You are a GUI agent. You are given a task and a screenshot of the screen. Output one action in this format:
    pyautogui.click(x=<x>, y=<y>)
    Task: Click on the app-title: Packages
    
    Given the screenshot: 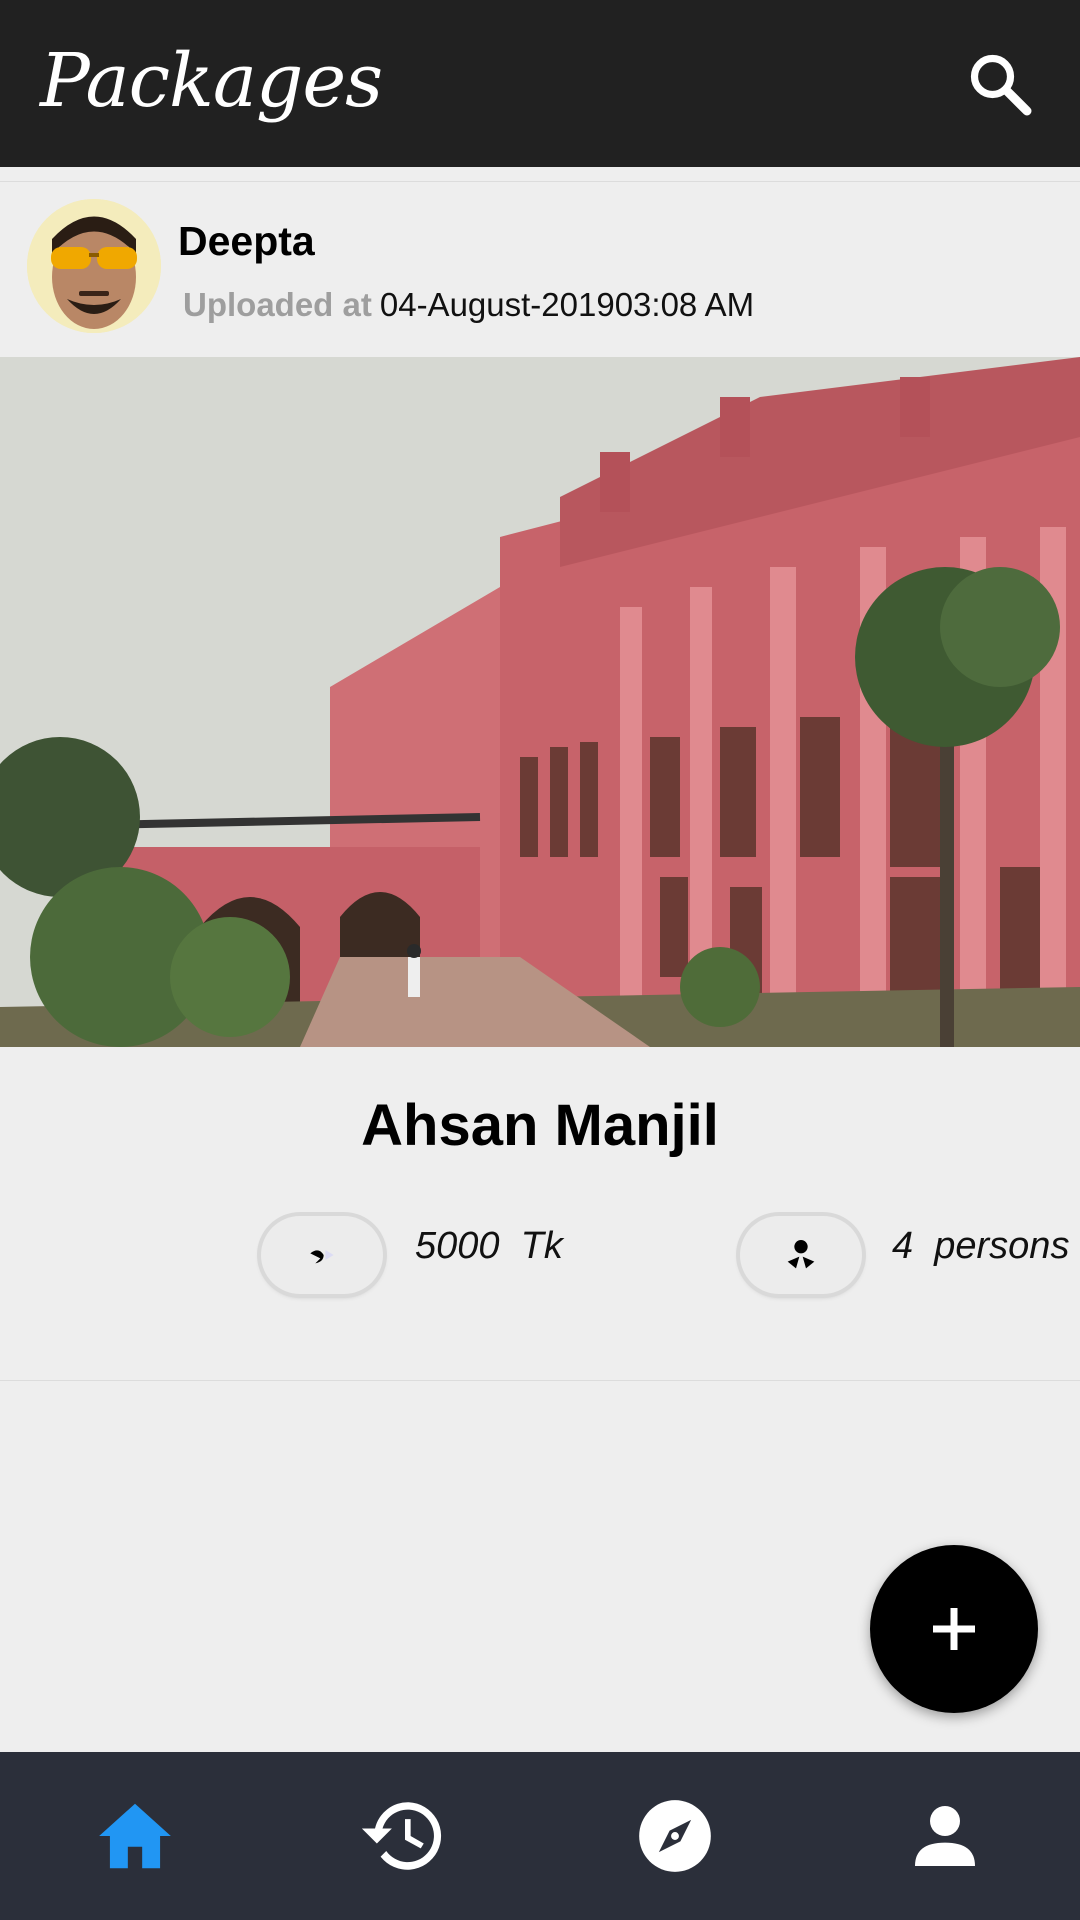 What is the action you would take?
    pyautogui.click(x=211, y=81)
    